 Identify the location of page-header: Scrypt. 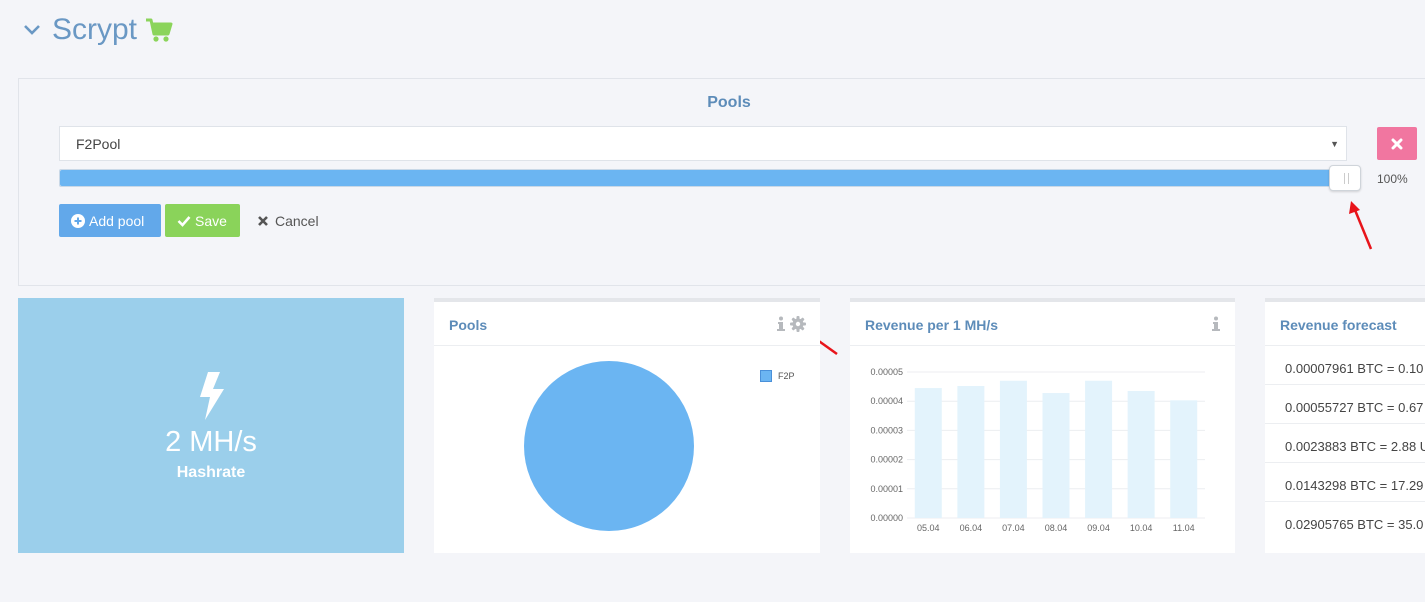
(97, 30).